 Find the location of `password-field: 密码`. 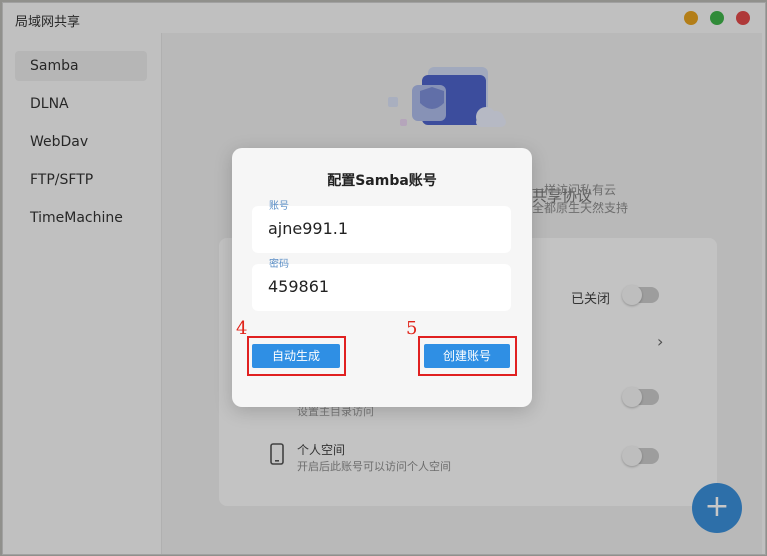

password-field: 密码 is located at coordinates (381, 285).